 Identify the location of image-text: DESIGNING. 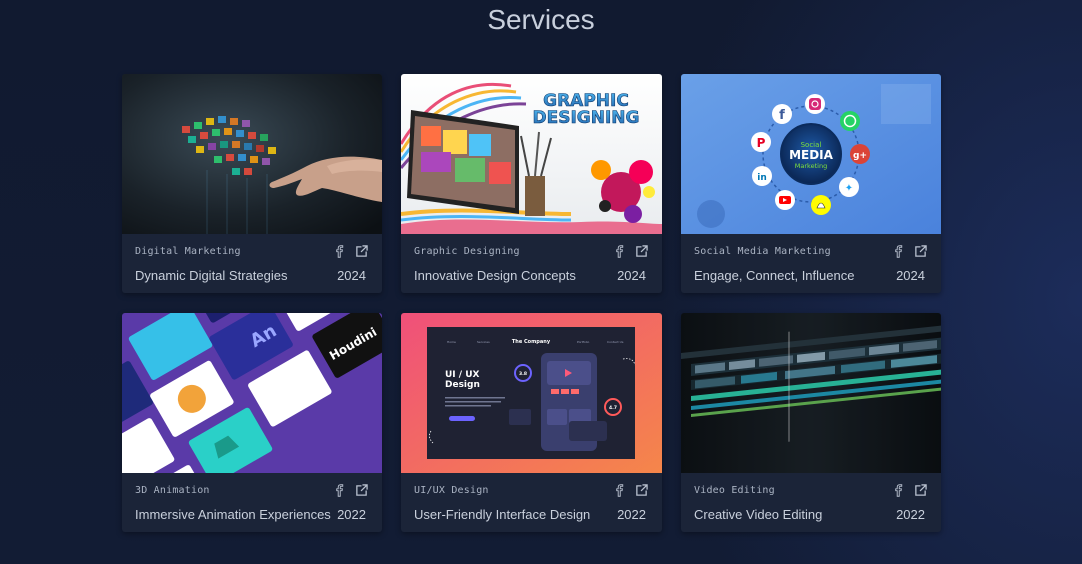
(586, 118).